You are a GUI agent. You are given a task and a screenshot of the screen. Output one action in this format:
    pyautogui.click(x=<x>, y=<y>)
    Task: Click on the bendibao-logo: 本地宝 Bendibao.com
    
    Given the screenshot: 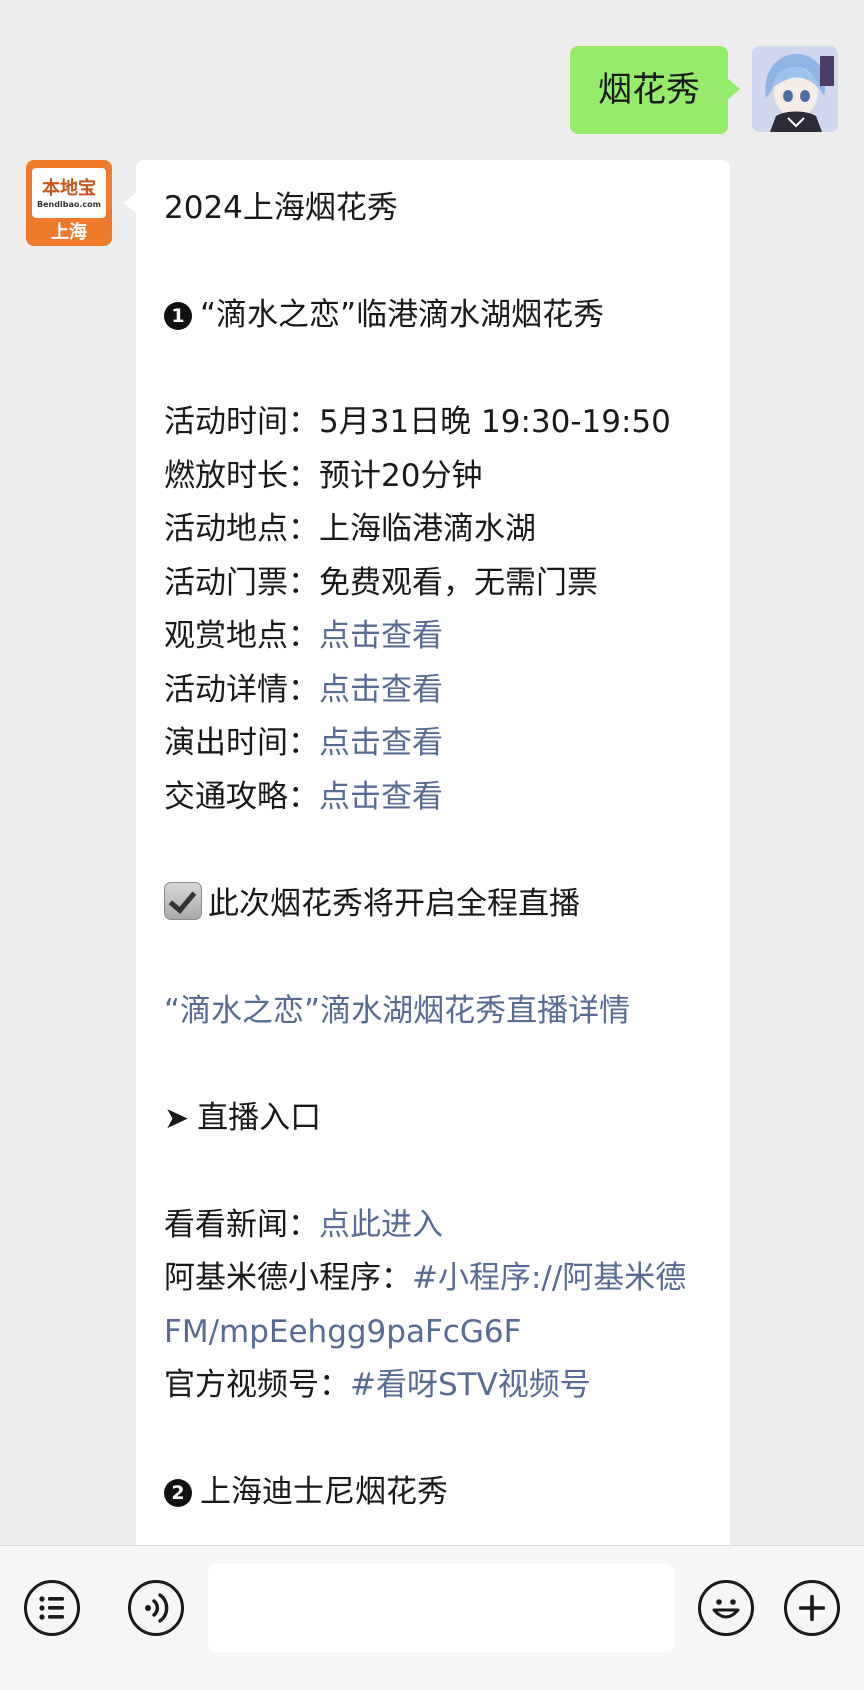 What is the action you would take?
    pyautogui.click(x=69, y=193)
    